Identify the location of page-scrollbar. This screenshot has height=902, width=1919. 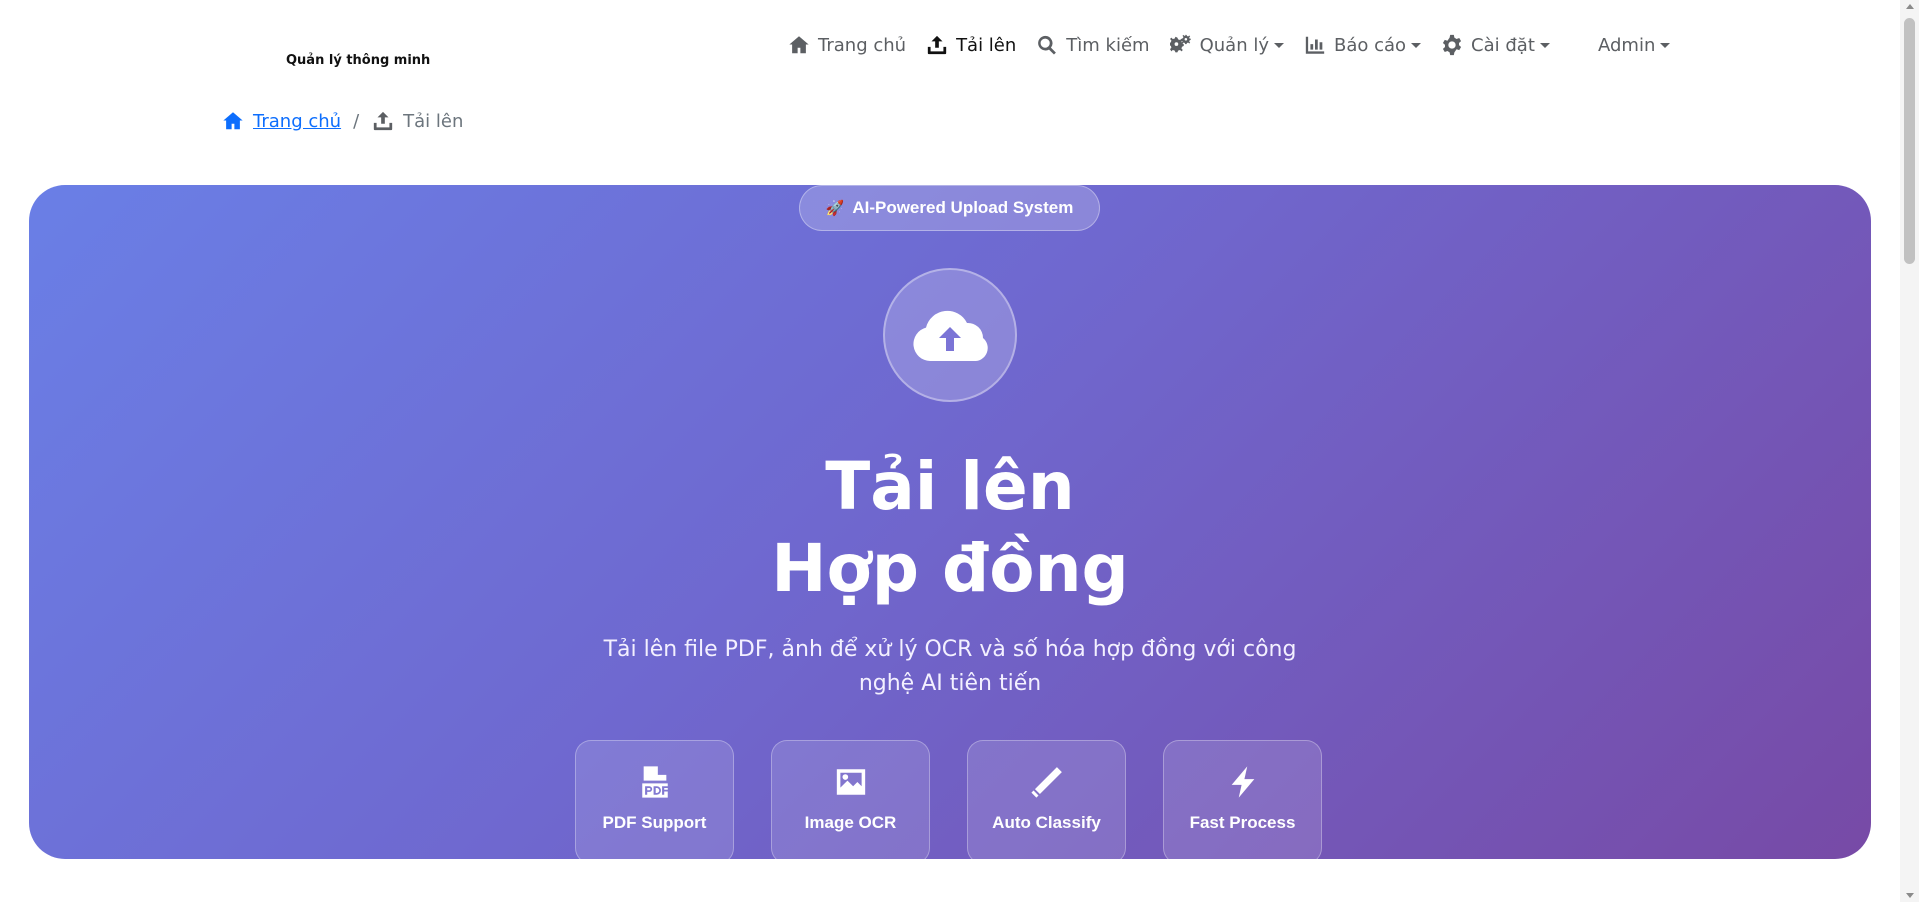
(1909, 451).